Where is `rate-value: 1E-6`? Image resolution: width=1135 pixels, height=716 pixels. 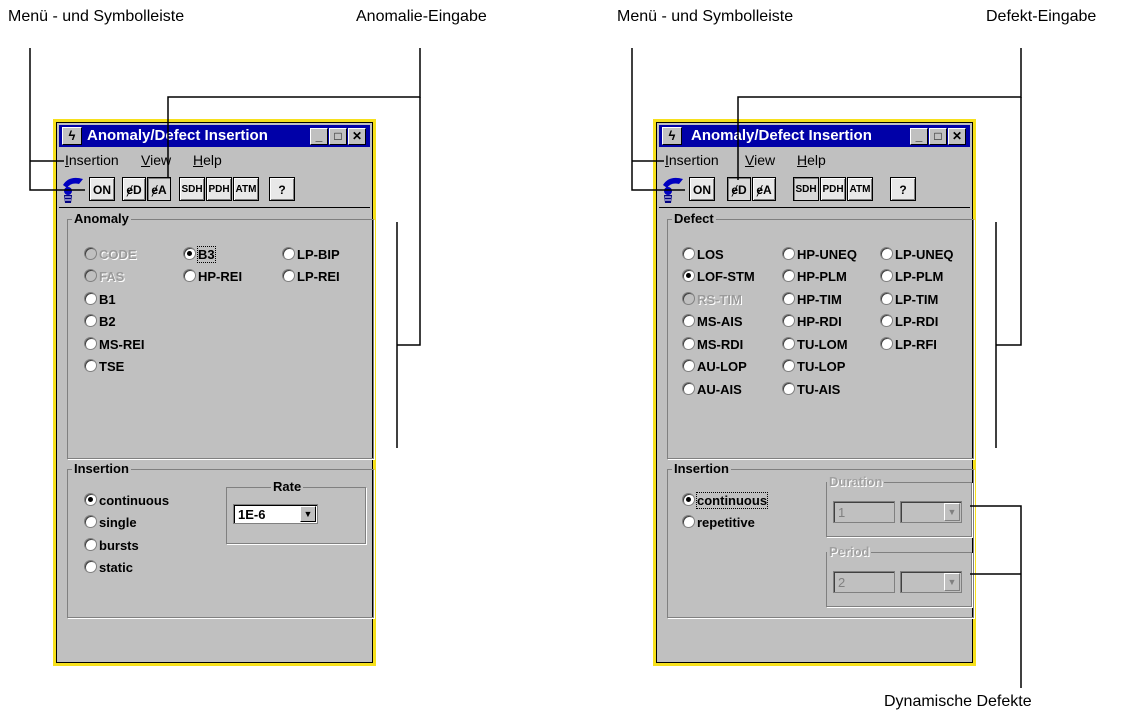
rate-value: 1E-6 is located at coordinates (252, 514).